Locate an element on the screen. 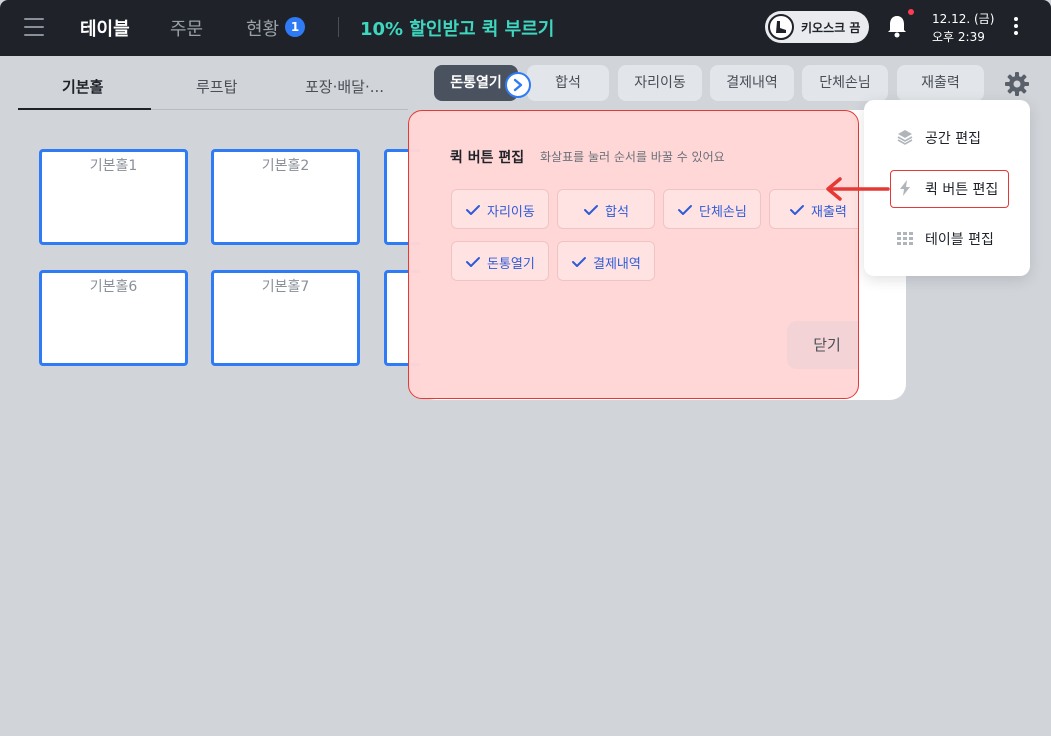 The height and width of the screenshot is (736, 1051). menu-item-label: 공간 편집 is located at coordinates (953, 139).